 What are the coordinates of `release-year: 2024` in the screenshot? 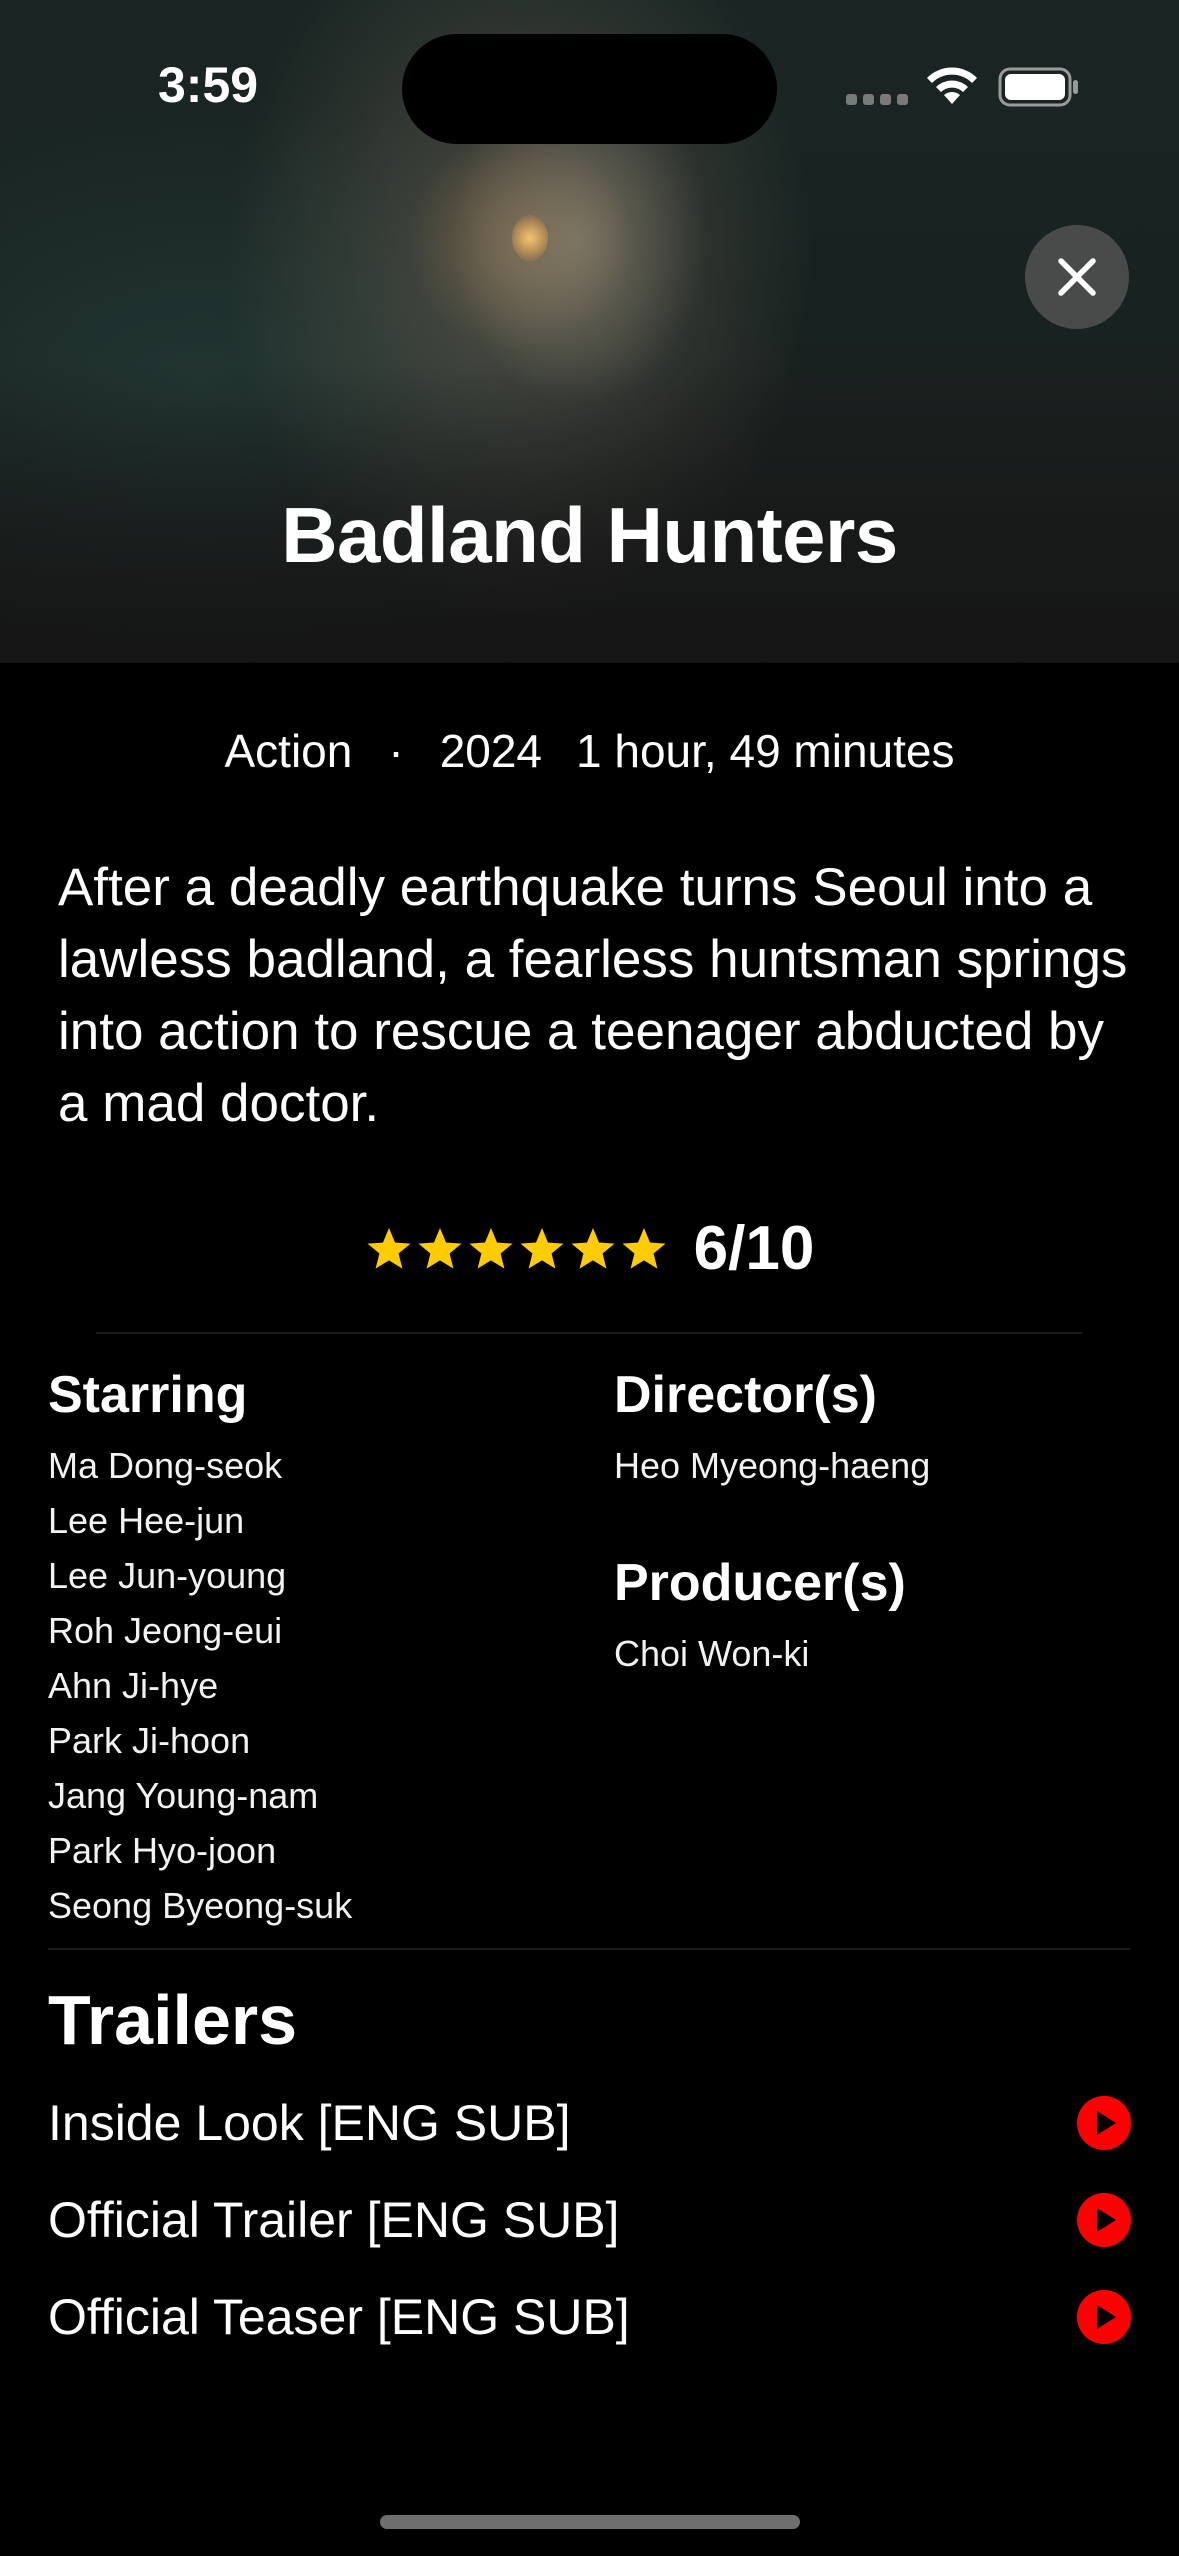 It's located at (491, 751).